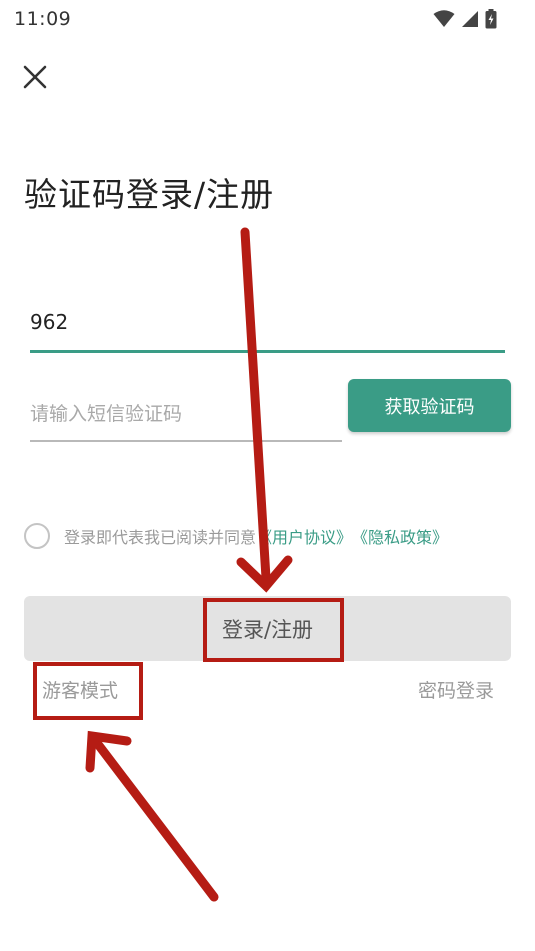 This screenshot has width=535, height=951. I want to click on signal-icon, so click(470, 19).